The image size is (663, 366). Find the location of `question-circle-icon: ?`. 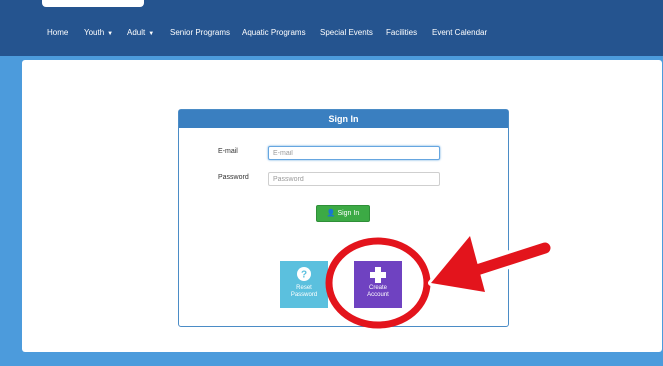

question-circle-icon: ? is located at coordinates (304, 274).